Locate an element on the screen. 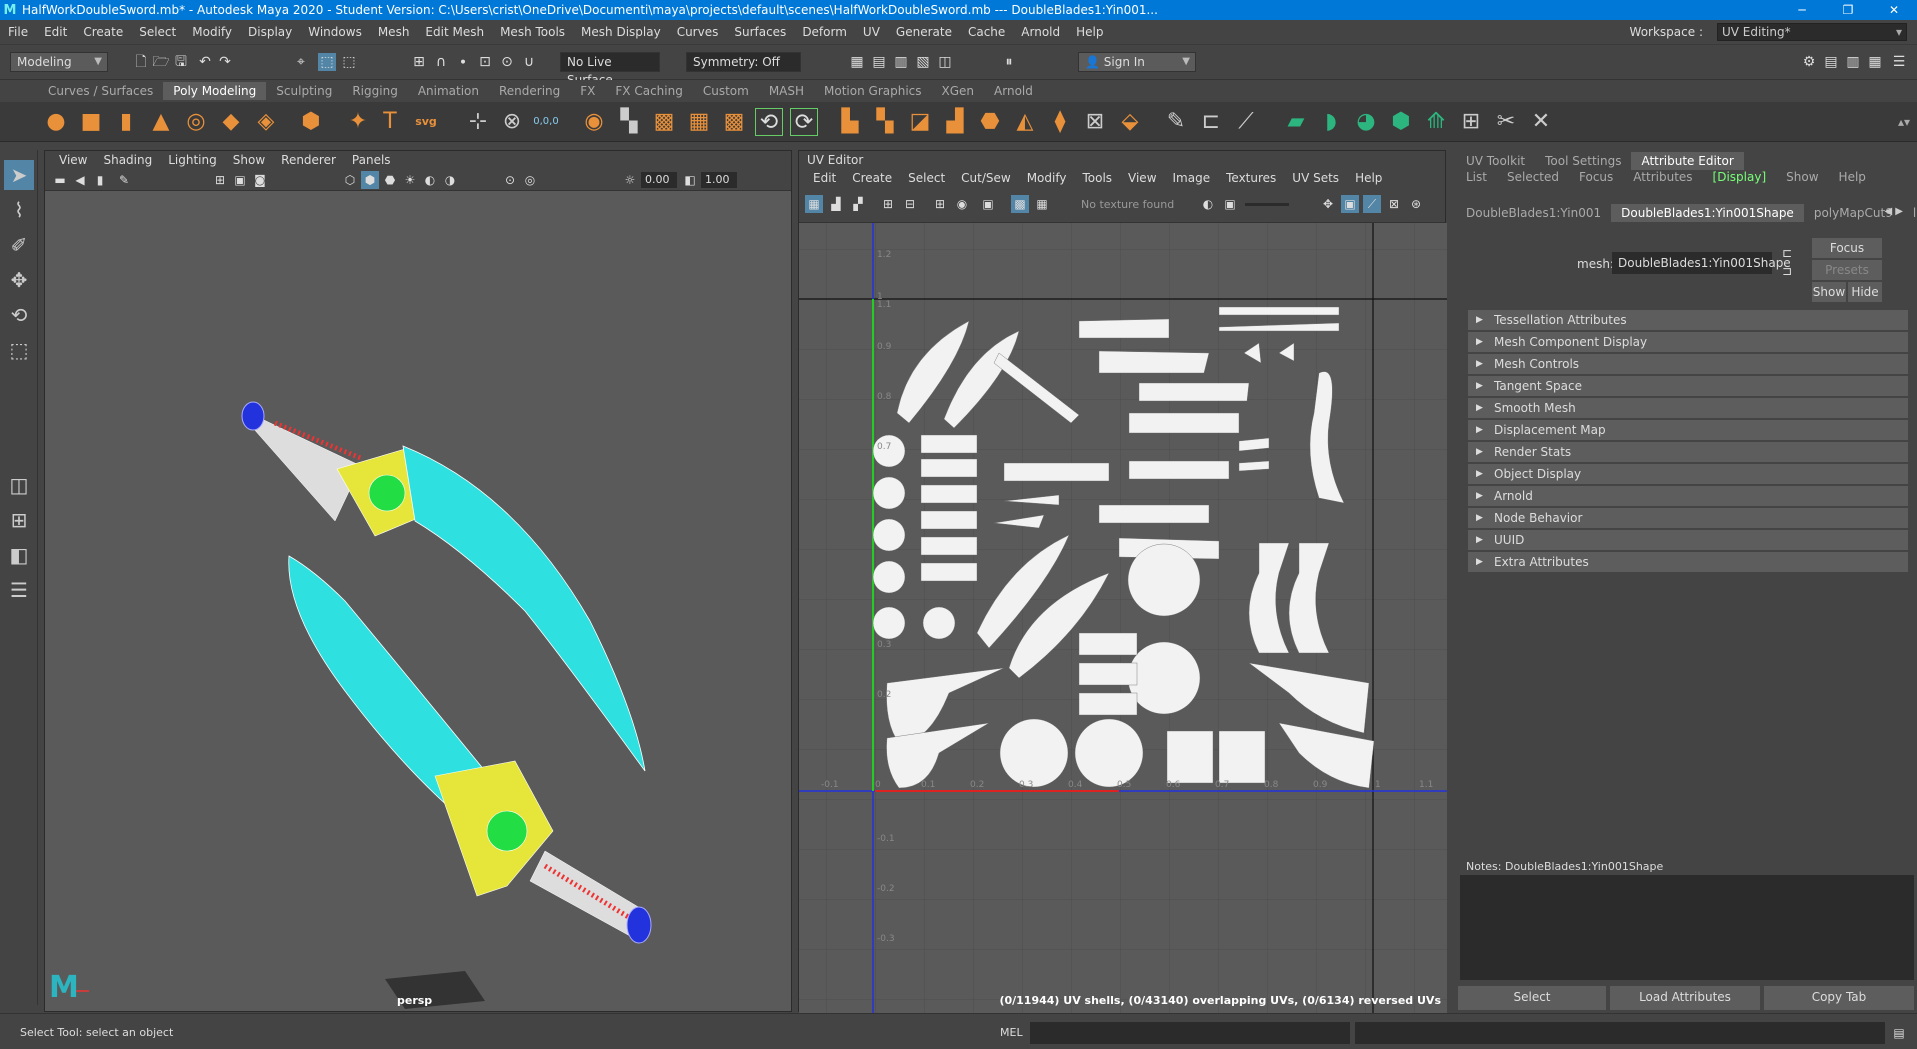  uv-grid-icon: ⊞ is located at coordinates (888, 204).